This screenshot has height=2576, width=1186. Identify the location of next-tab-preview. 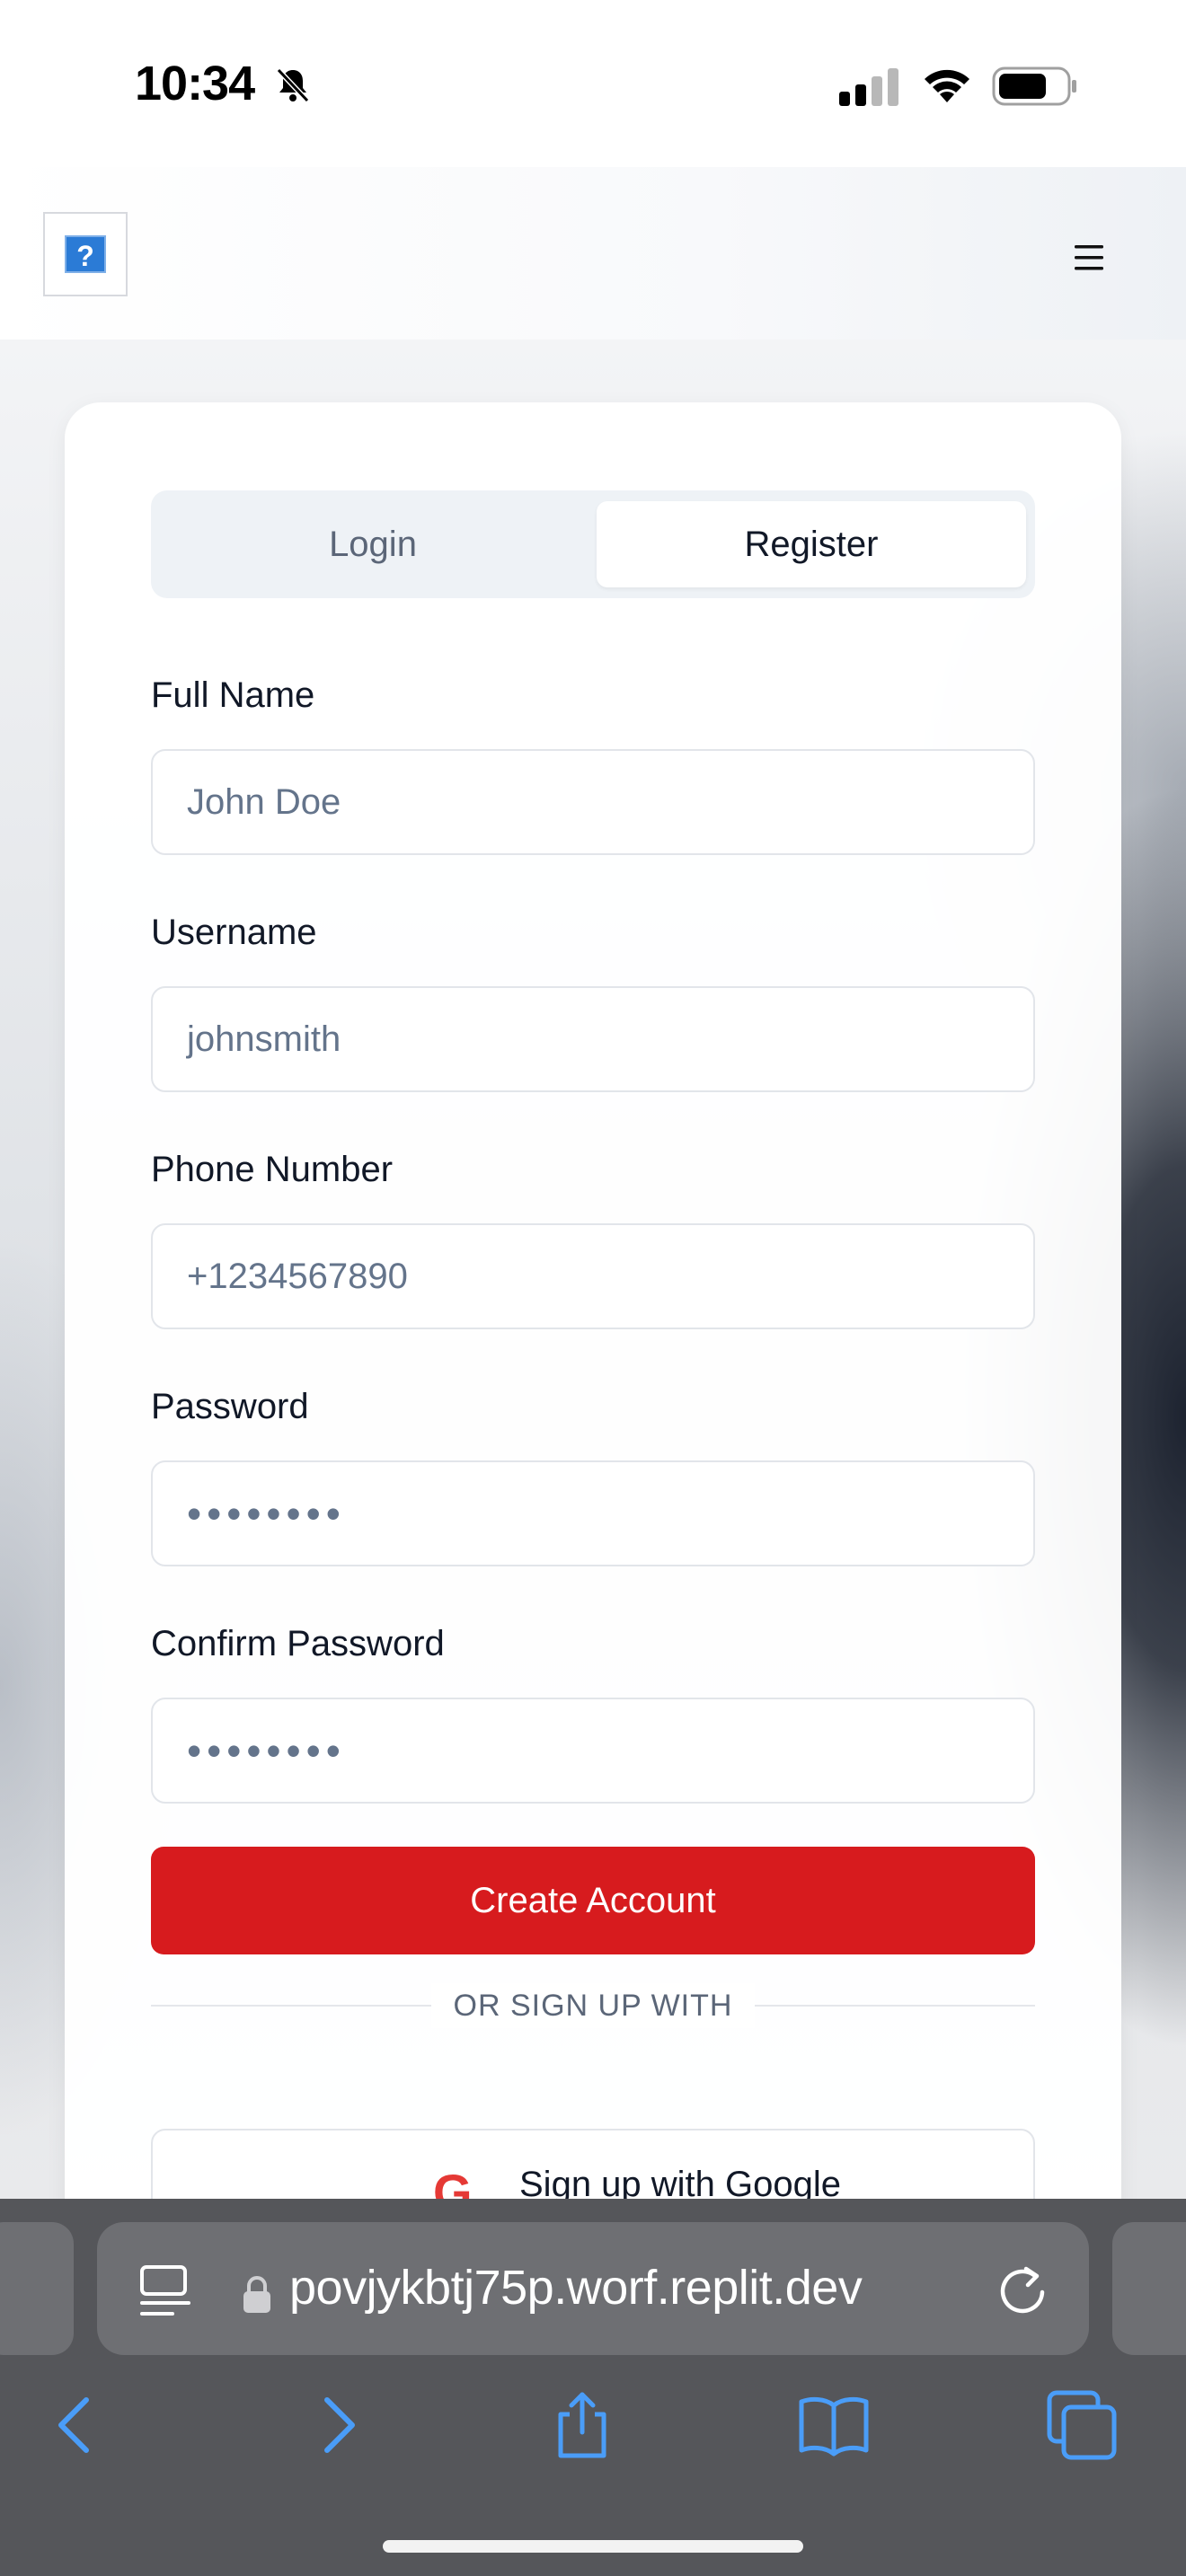
(1149, 2288).